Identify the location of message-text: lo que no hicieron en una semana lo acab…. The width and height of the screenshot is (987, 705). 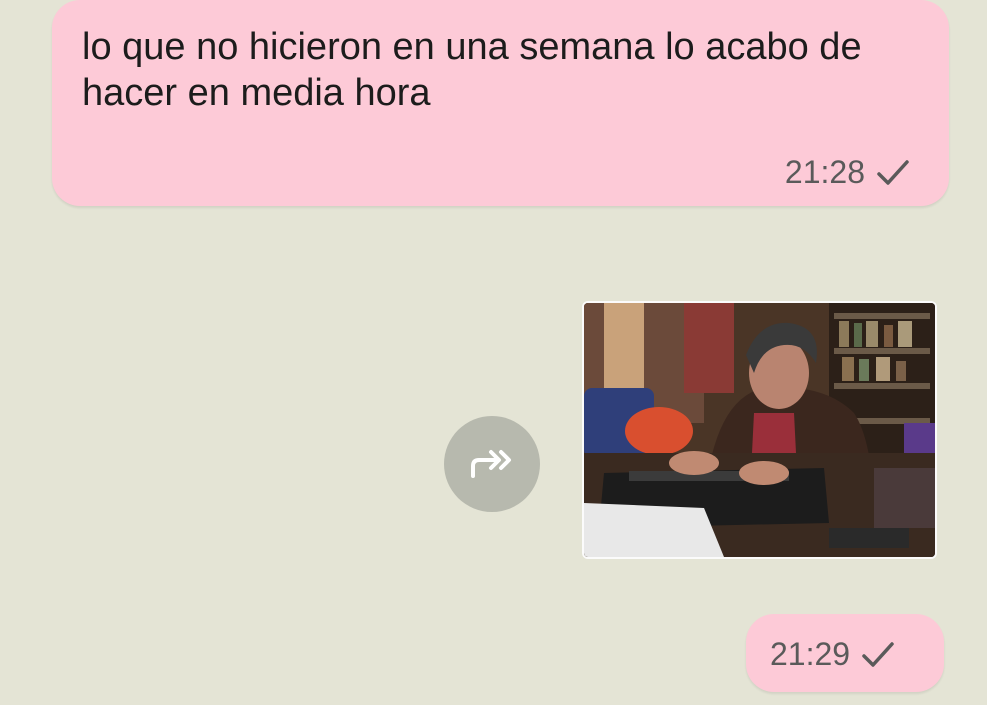
(472, 70).